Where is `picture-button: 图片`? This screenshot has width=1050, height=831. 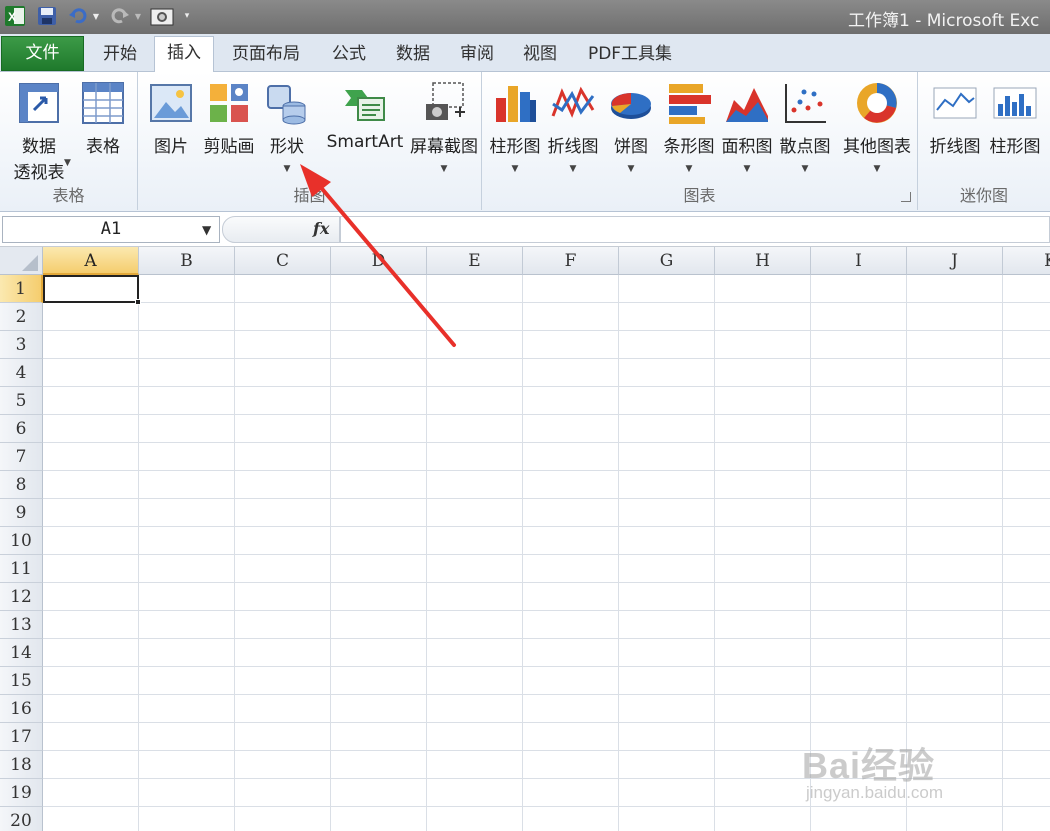
picture-button: 图片 is located at coordinates (171, 126).